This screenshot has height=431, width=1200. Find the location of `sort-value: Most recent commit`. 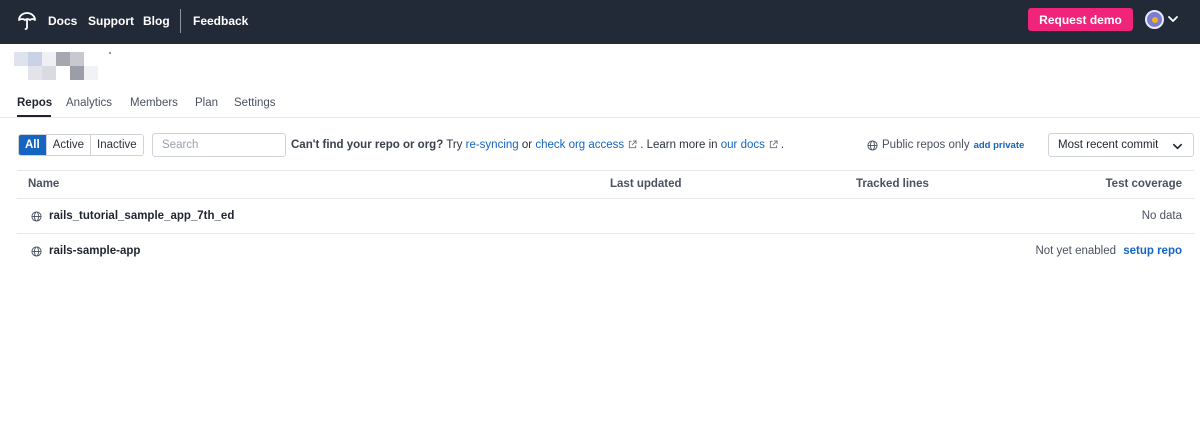

sort-value: Most recent commit is located at coordinates (1108, 145).